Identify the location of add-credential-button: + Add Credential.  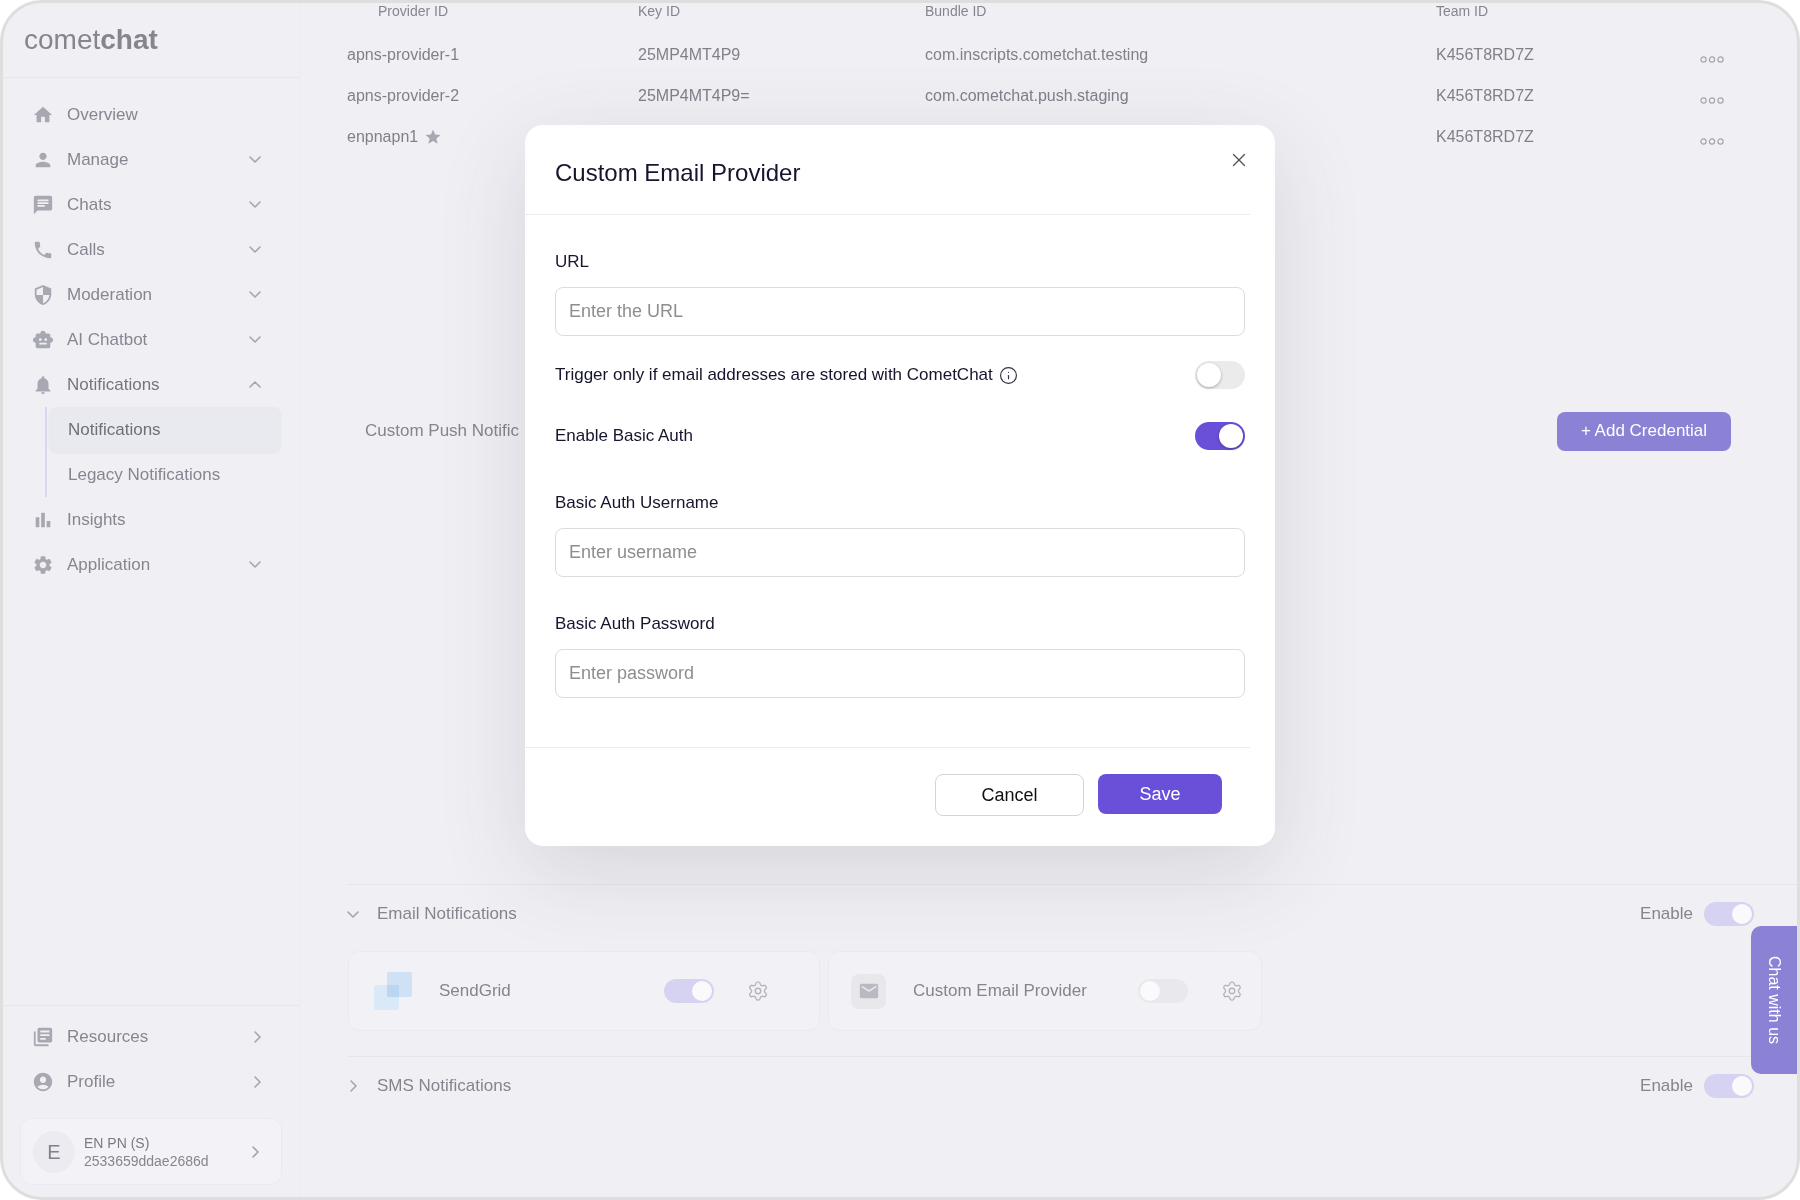
(1644, 431).